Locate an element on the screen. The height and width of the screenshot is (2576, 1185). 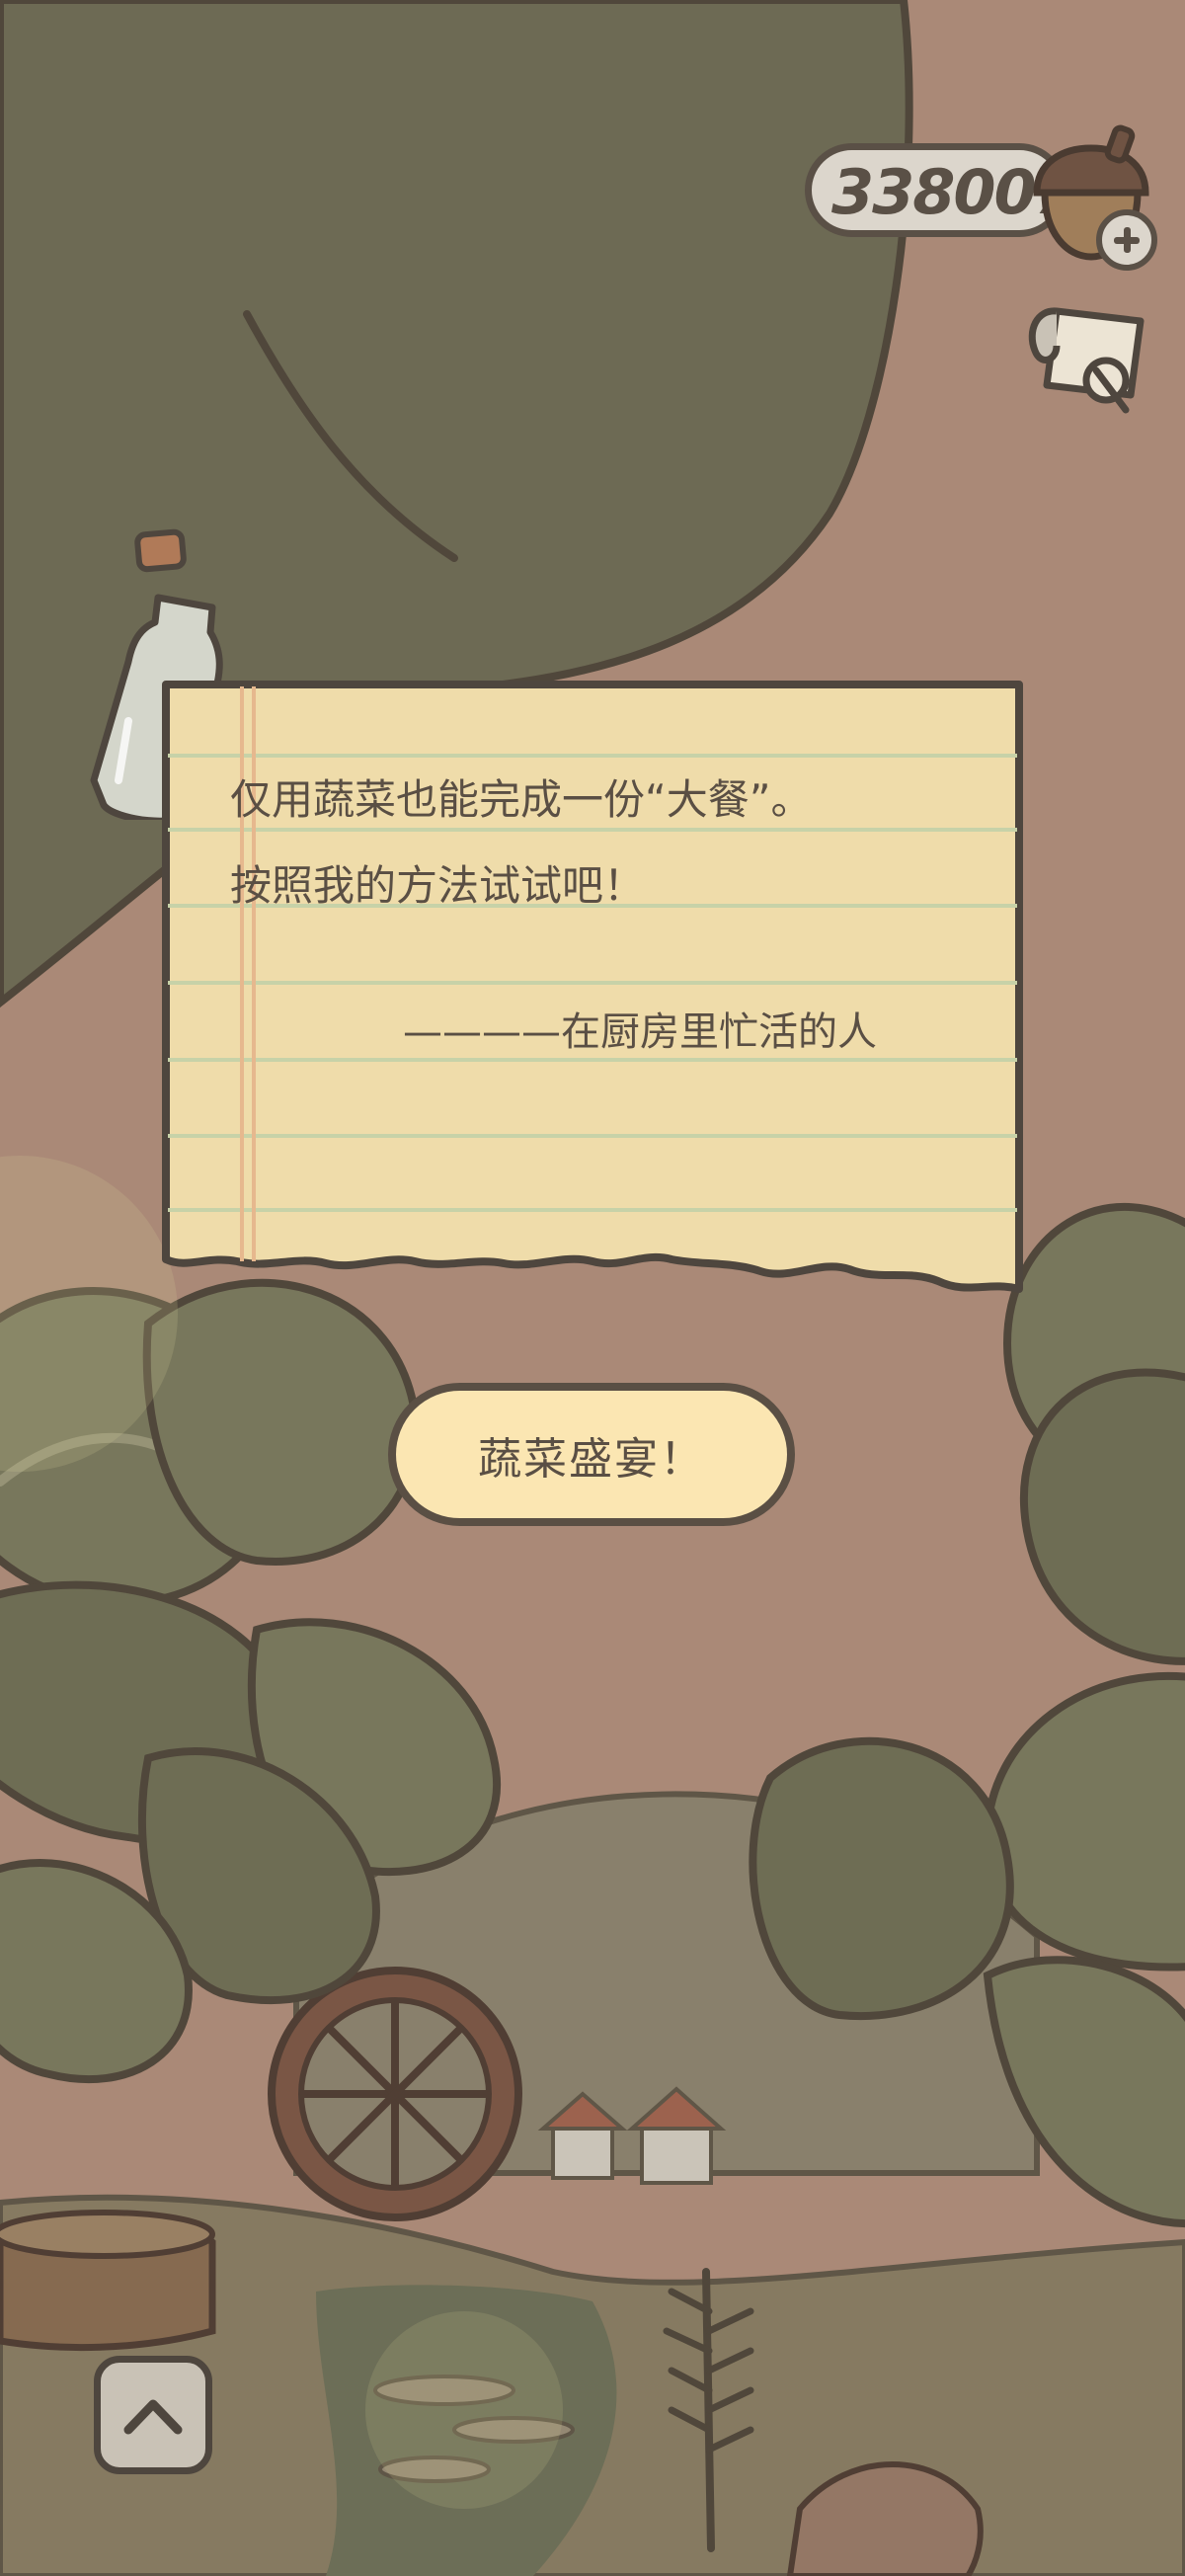
expand-menu-button is located at coordinates (153, 2415).